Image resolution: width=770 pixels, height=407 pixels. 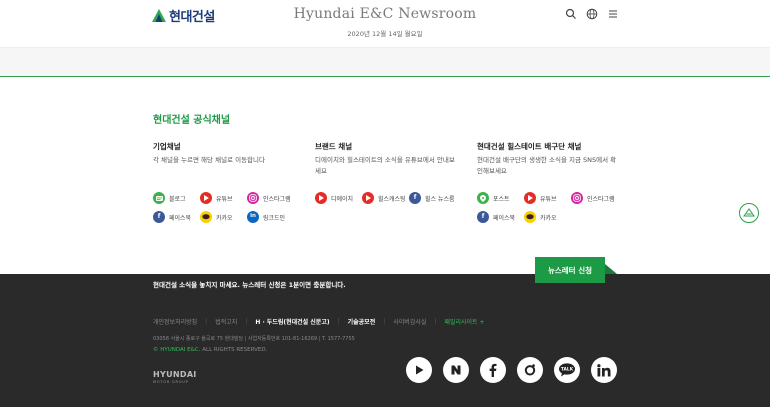 What do you see at coordinates (171, 382) in the screenshot?
I see `group-logo-sub: MOTOR GROUP` at bounding box center [171, 382].